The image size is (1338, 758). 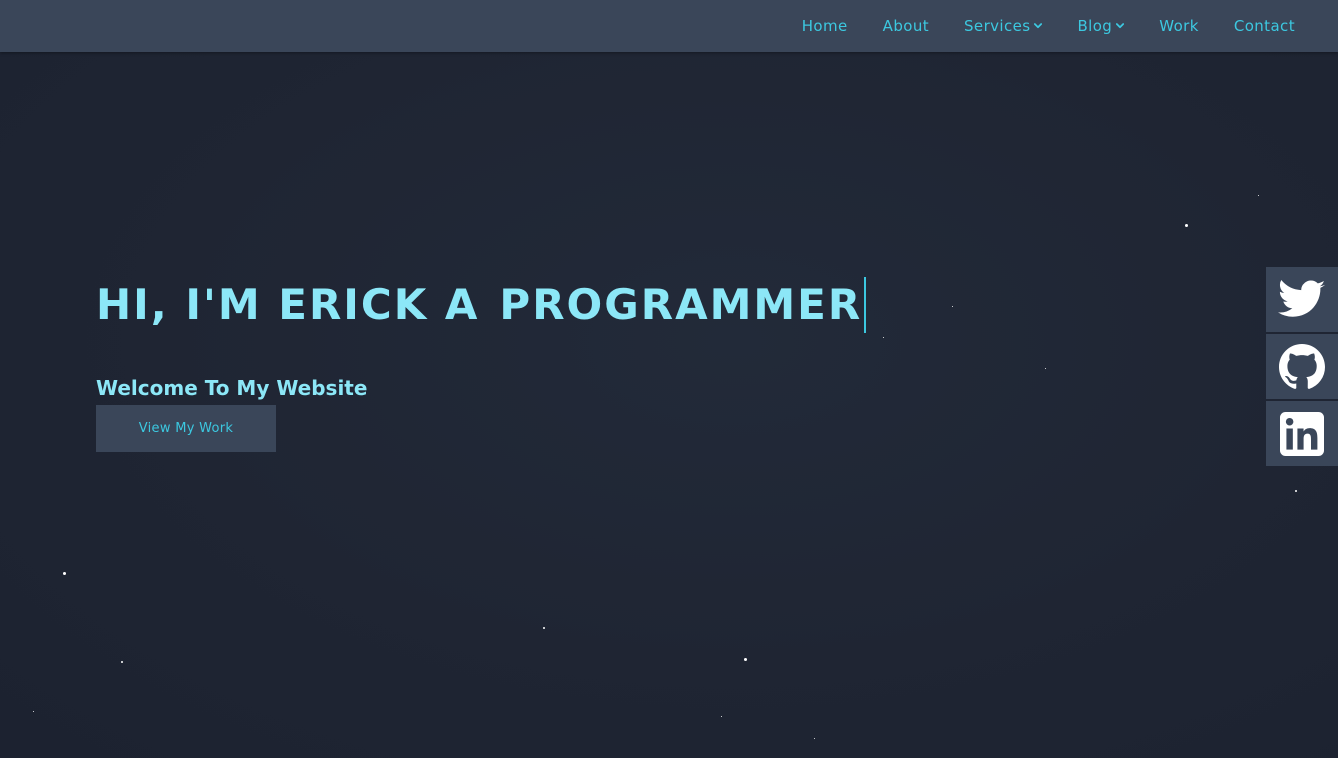 I want to click on nav-link-label: Work, so click(x=1179, y=26).